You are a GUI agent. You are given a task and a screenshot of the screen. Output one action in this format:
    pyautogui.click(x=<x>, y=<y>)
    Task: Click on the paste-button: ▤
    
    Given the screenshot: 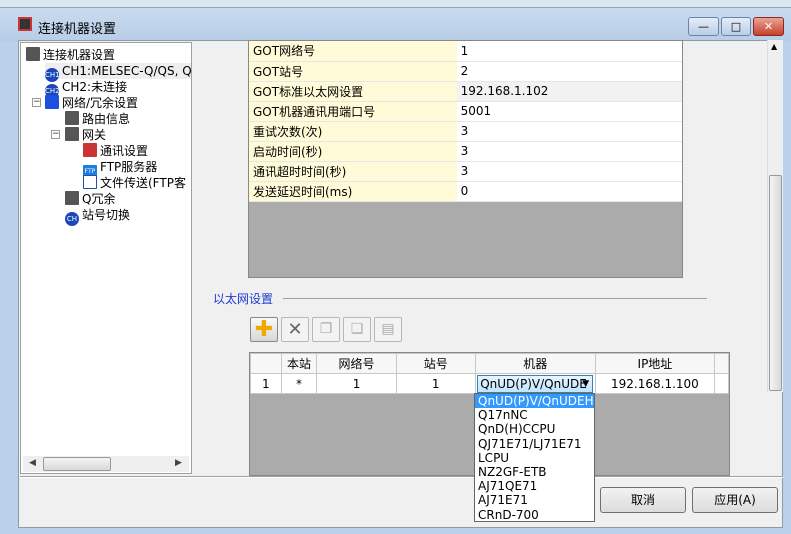 What is the action you would take?
    pyautogui.click(x=388, y=329)
    